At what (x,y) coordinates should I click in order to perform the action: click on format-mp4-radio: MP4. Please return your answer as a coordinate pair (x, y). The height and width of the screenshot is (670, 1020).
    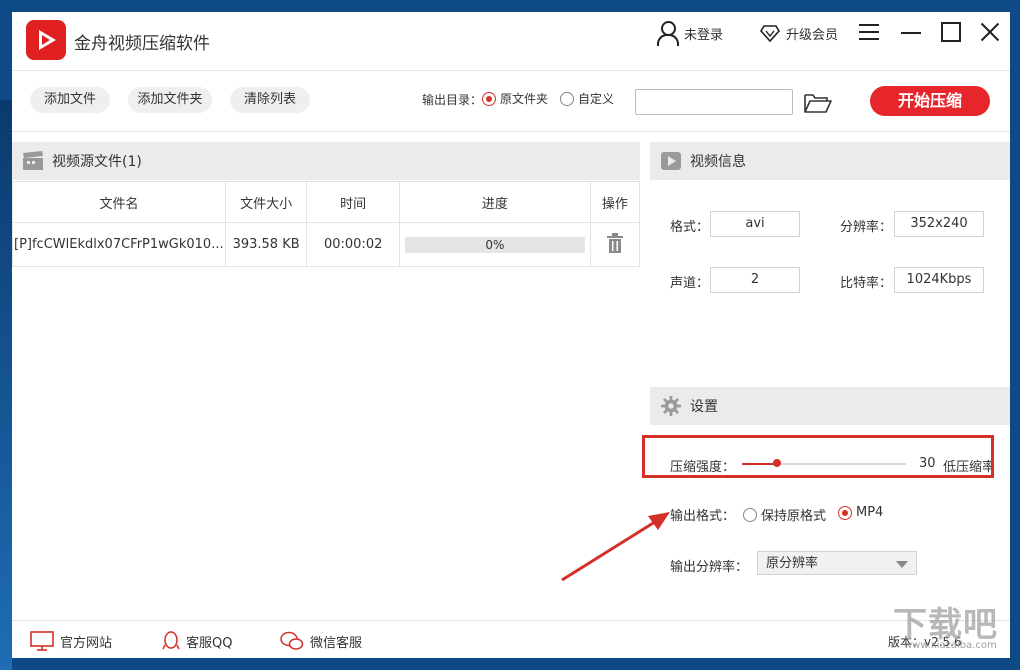
    Looking at the image, I should click on (860, 512).